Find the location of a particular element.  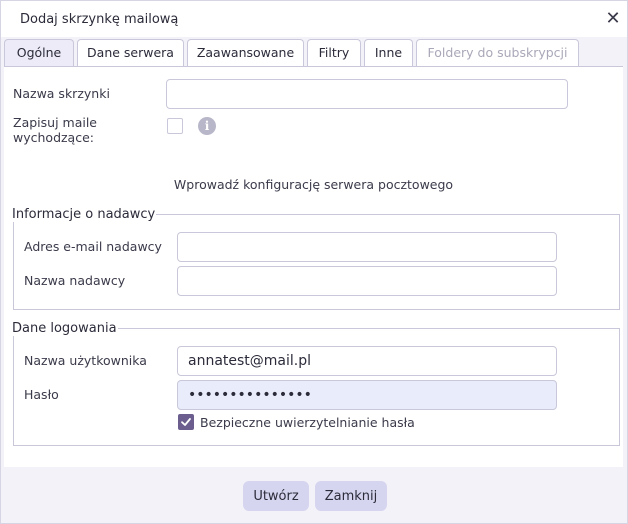

title-bar: Dodaj skrzynkę mailową ✕ is located at coordinates (314, 19).